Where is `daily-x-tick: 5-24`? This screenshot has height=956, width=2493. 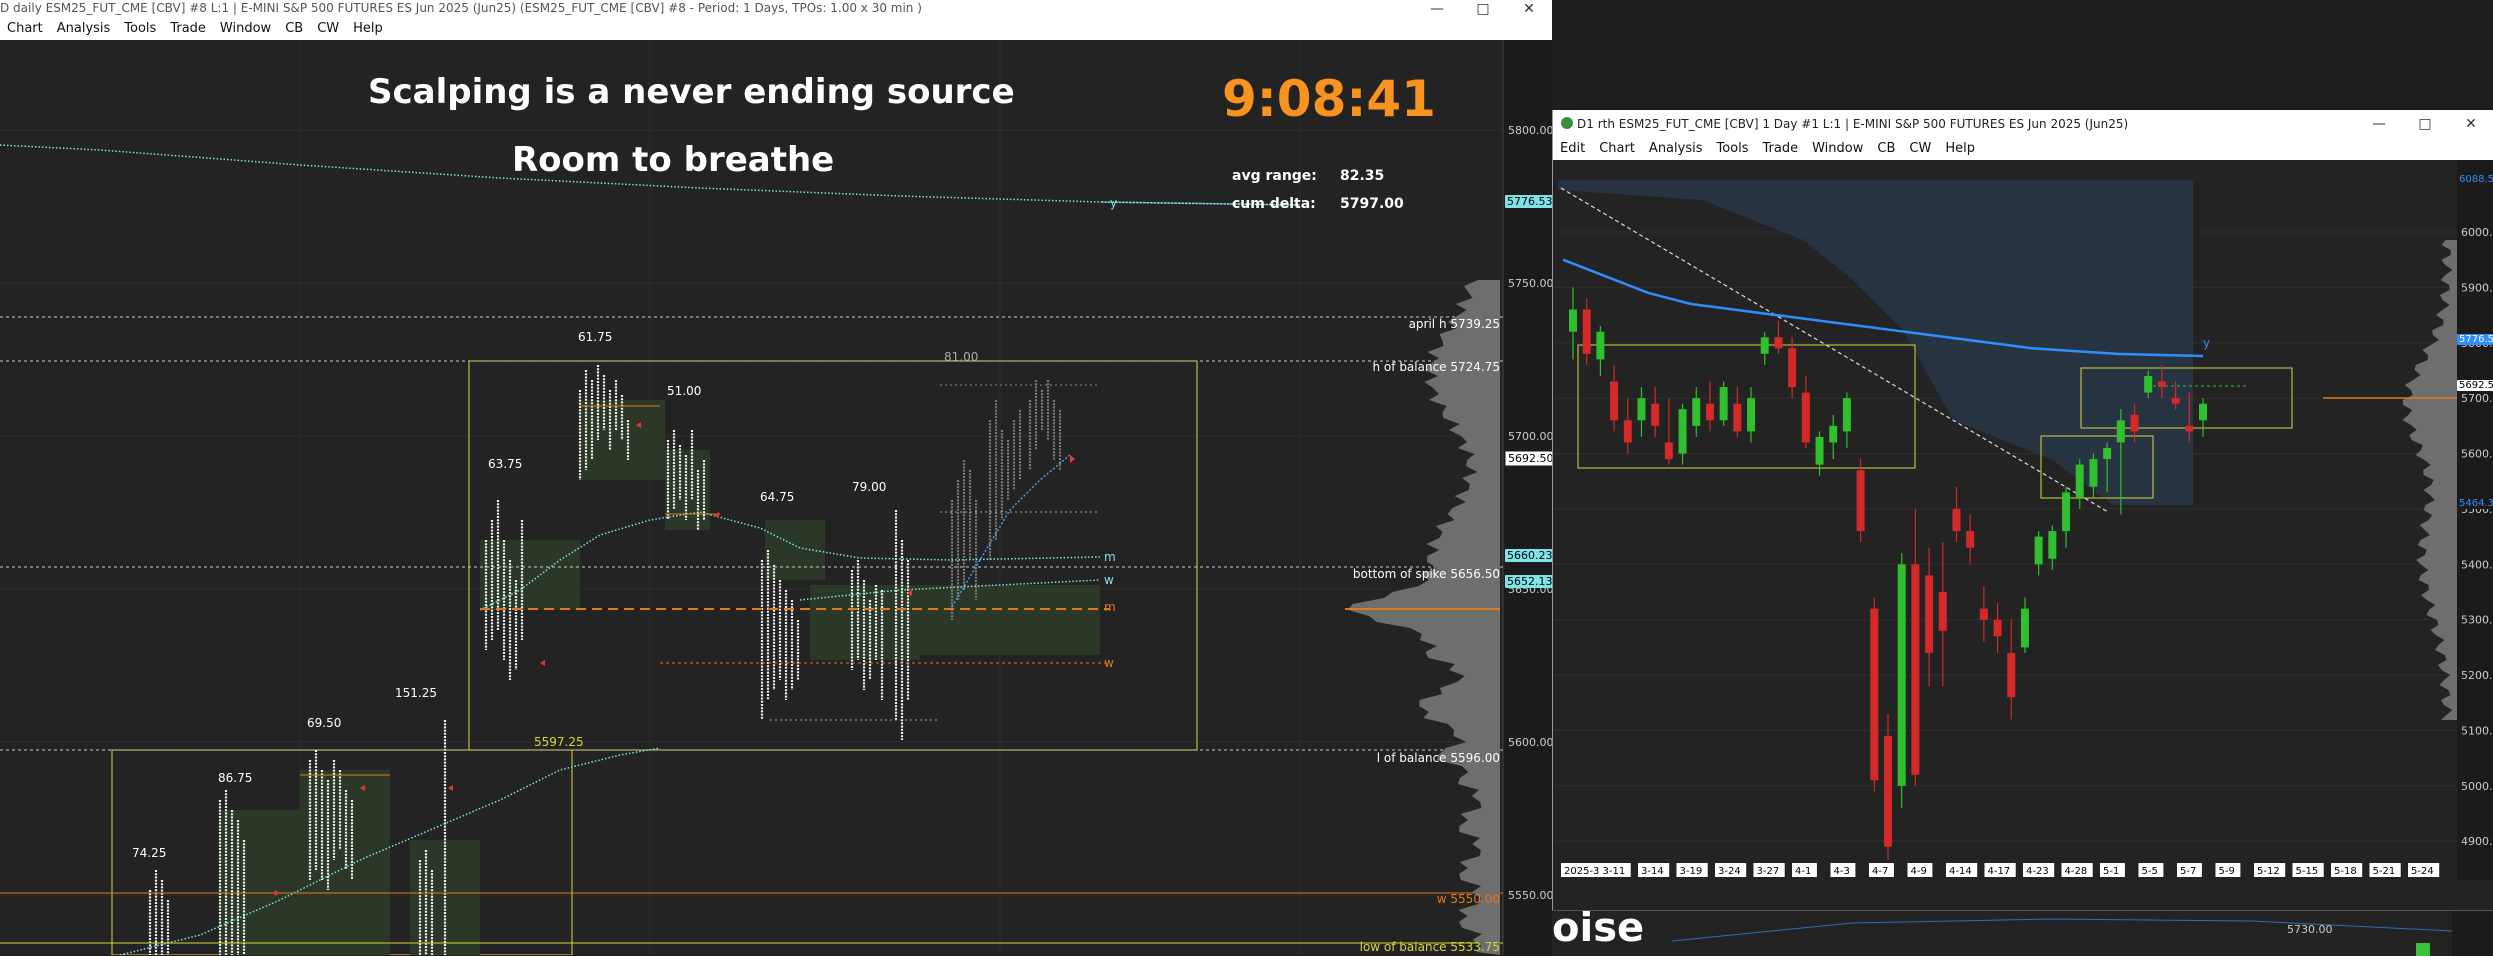 daily-x-tick: 5-24 is located at coordinates (2422, 871).